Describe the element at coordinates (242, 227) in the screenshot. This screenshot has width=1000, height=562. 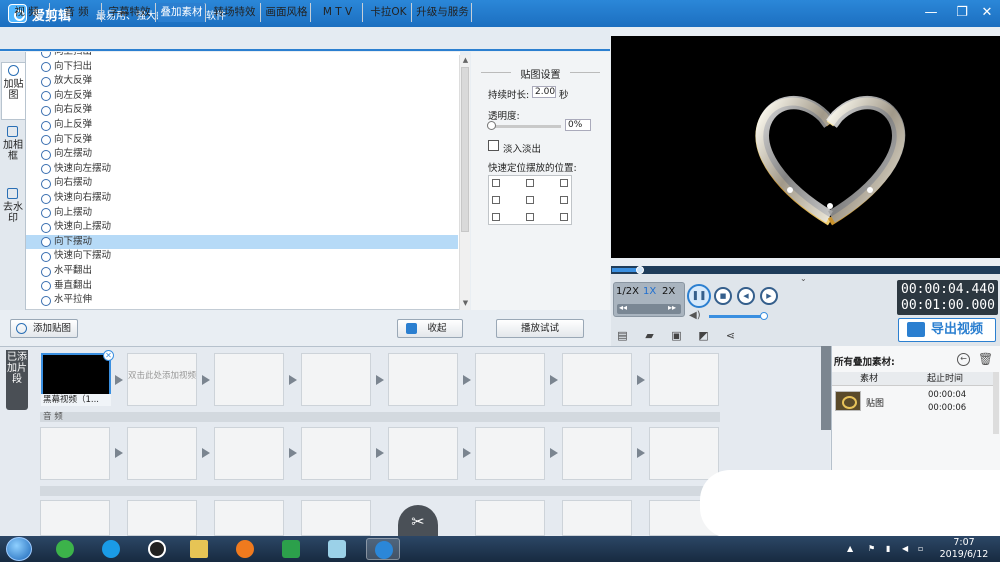
I see `effect-item: 快速向上摆动` at that location.